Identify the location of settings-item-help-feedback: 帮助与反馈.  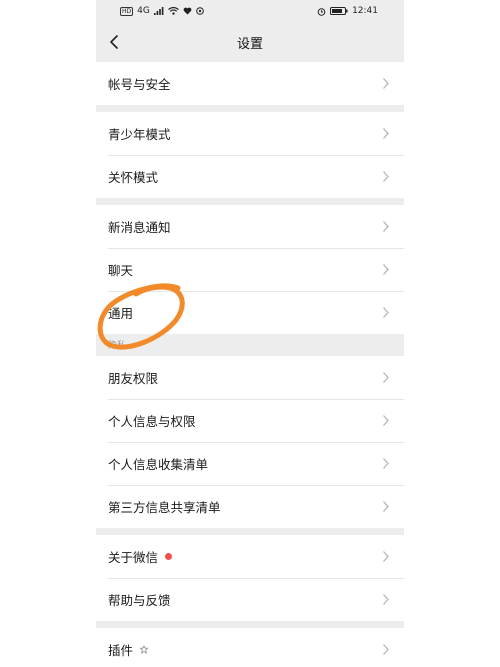
(250, 599).